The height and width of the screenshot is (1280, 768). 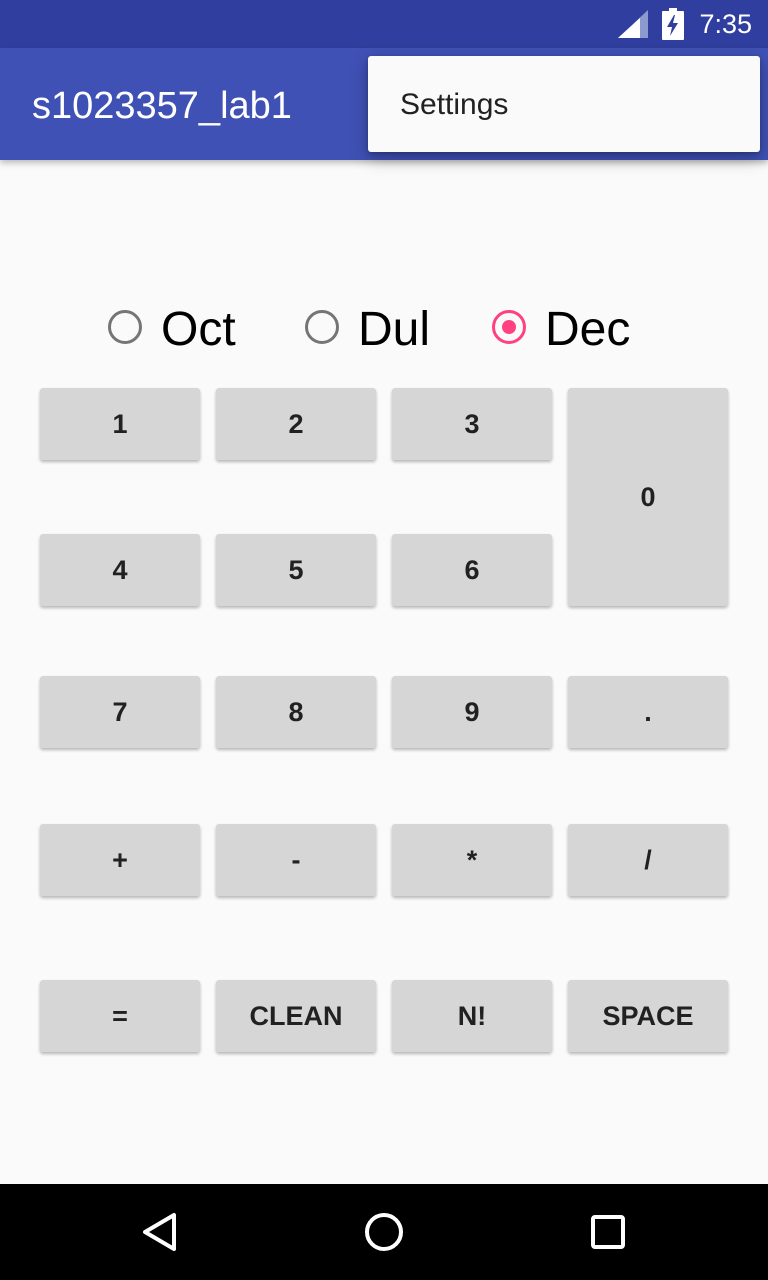 What do you see at coordinates (633, 24) in the screenshot?
I see `signal-icon` at bounding box center [633, 24].